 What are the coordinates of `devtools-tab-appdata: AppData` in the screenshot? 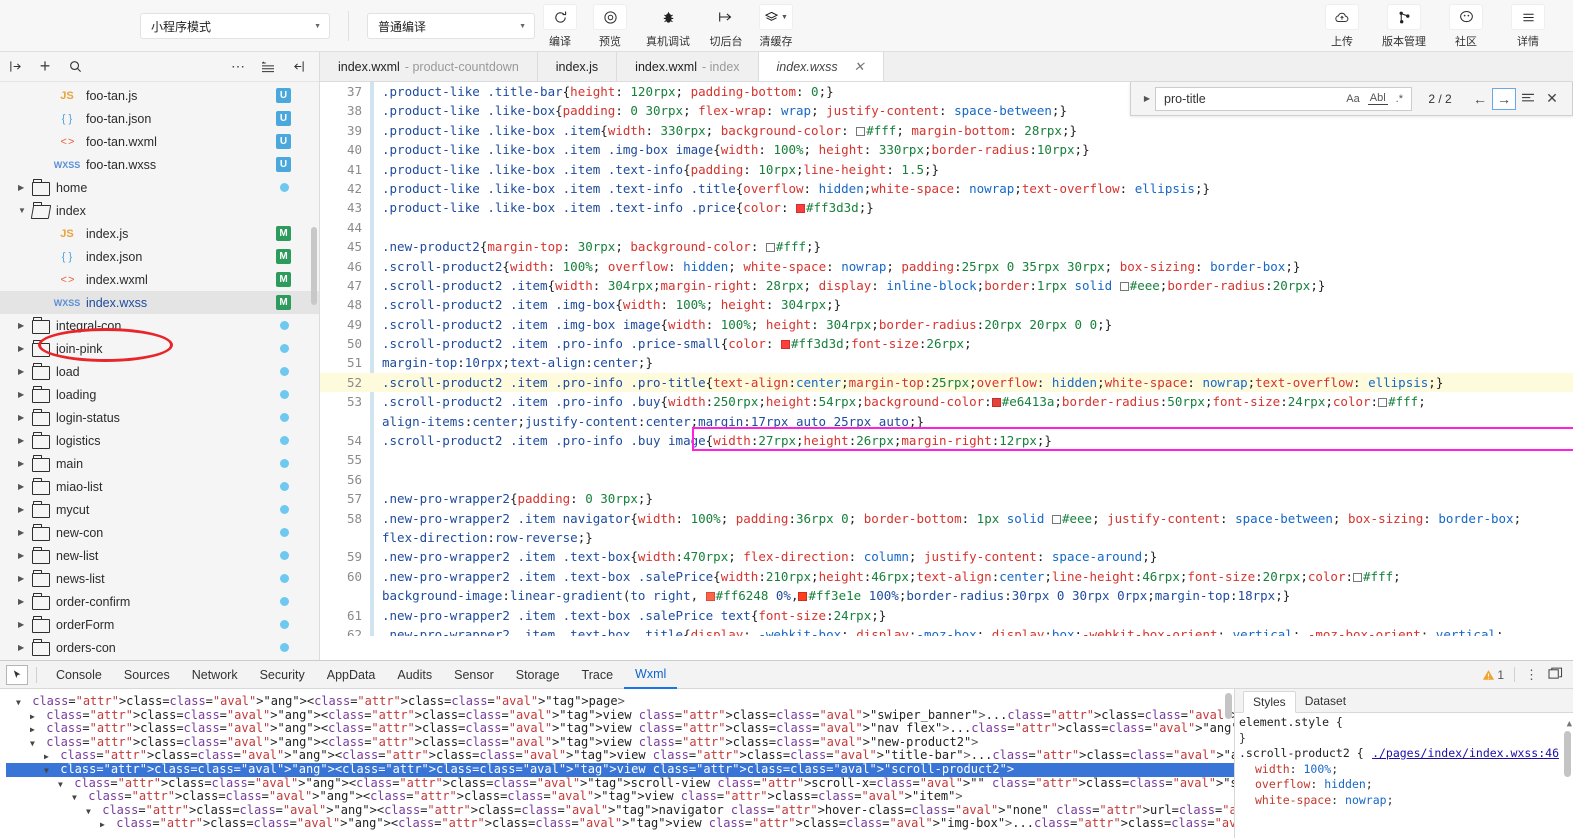 It's located at (351, 675).